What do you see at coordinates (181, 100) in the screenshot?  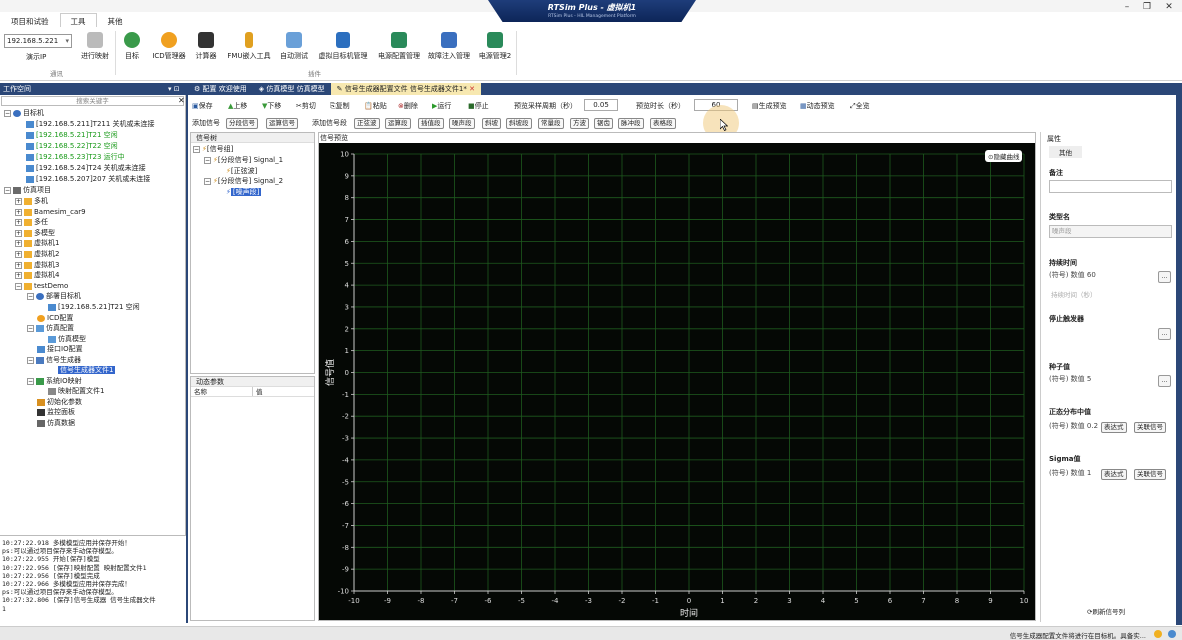 I see `clear-search-icon: ✕` at bounding box center [181, 100].